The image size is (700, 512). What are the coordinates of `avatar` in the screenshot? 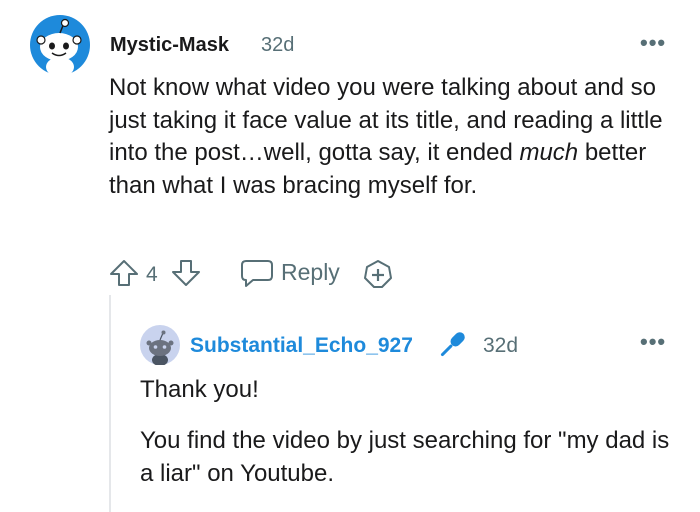 It's located at (60, 45).